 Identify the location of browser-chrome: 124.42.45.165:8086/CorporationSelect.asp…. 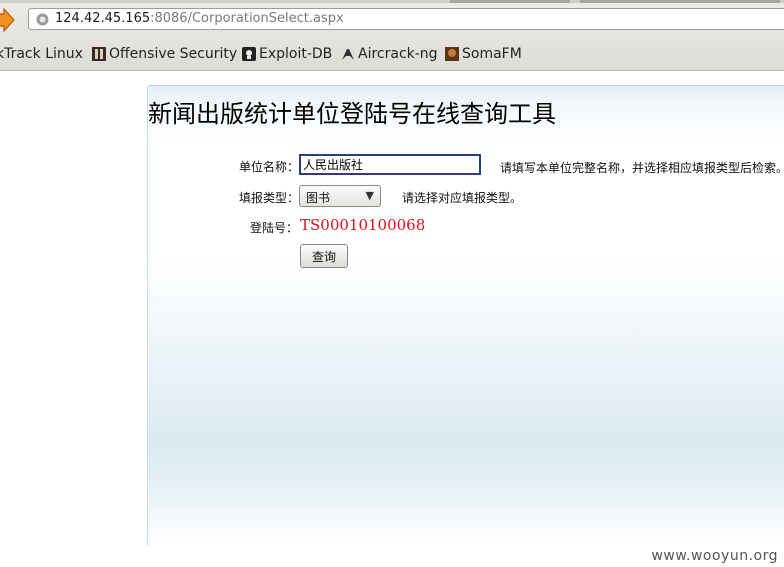
(392, 35).